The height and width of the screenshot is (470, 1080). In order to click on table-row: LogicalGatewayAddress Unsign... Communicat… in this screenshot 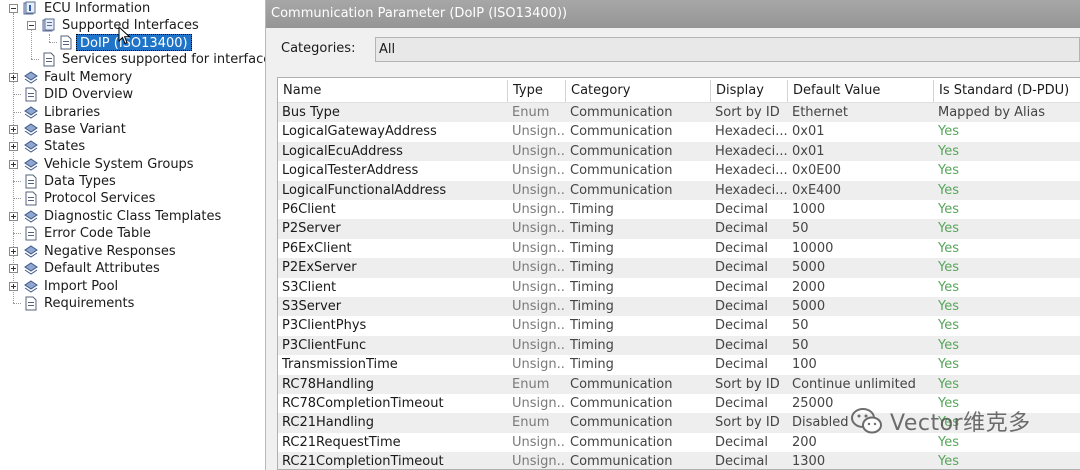, I will do `click(679, 131)`.